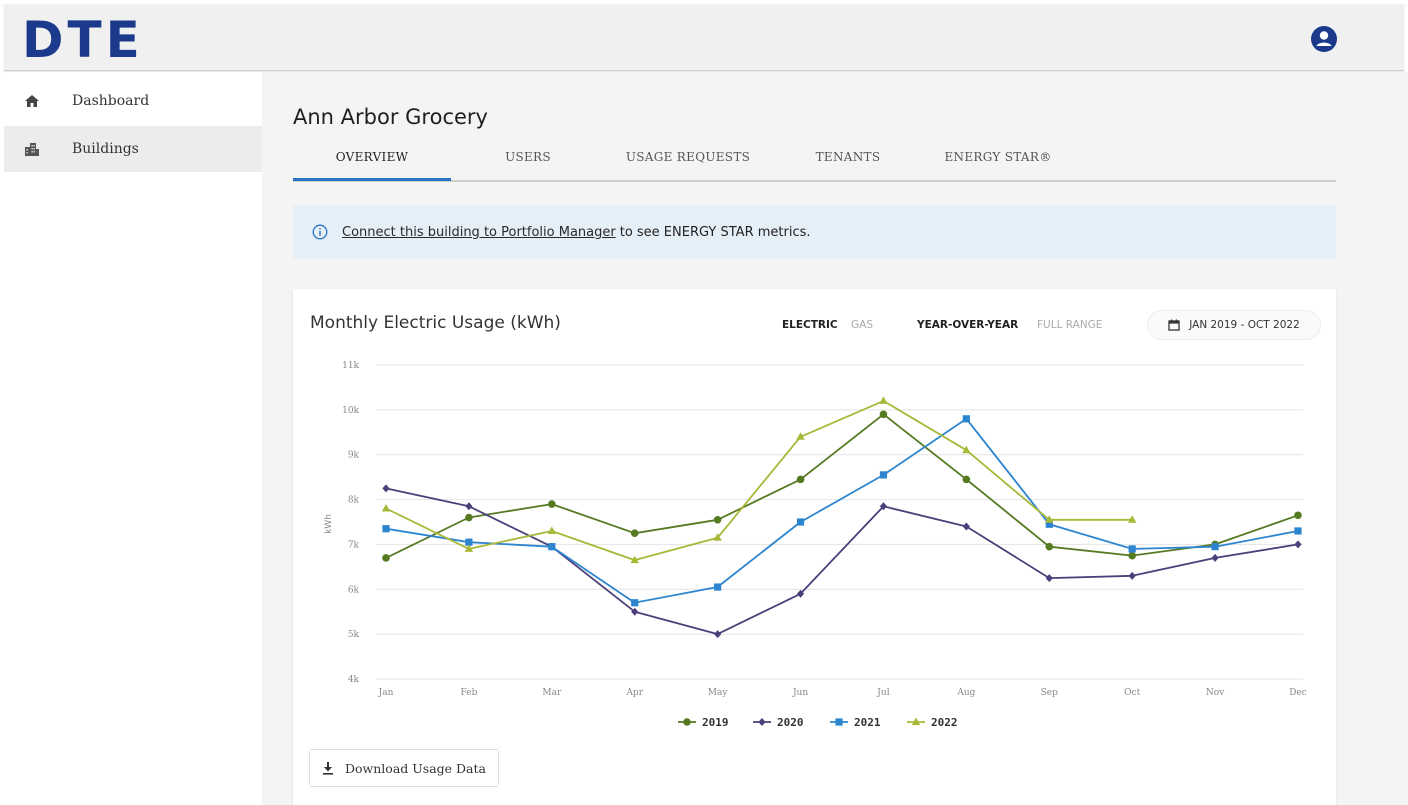  Describe the element at coordinates (715, 722) in the screenshot. I see `legend-label: 2019` at that location.